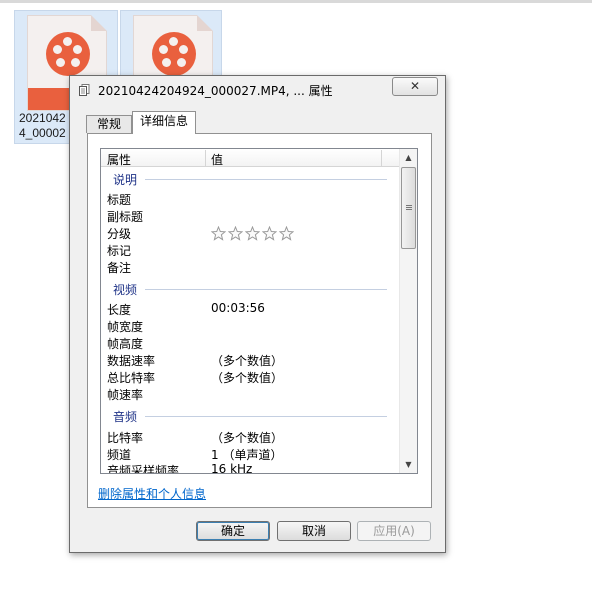  I want to click on cancel-button: 取消, so click(314, 531).